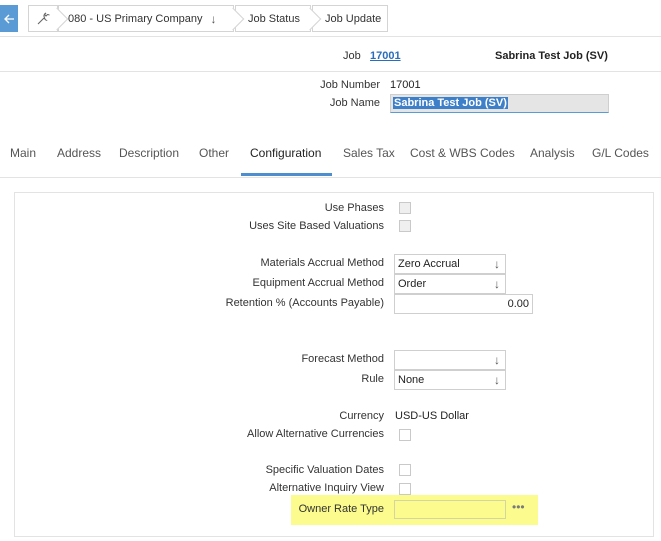  I want to click on tab-description: Description, so click(149, 161).